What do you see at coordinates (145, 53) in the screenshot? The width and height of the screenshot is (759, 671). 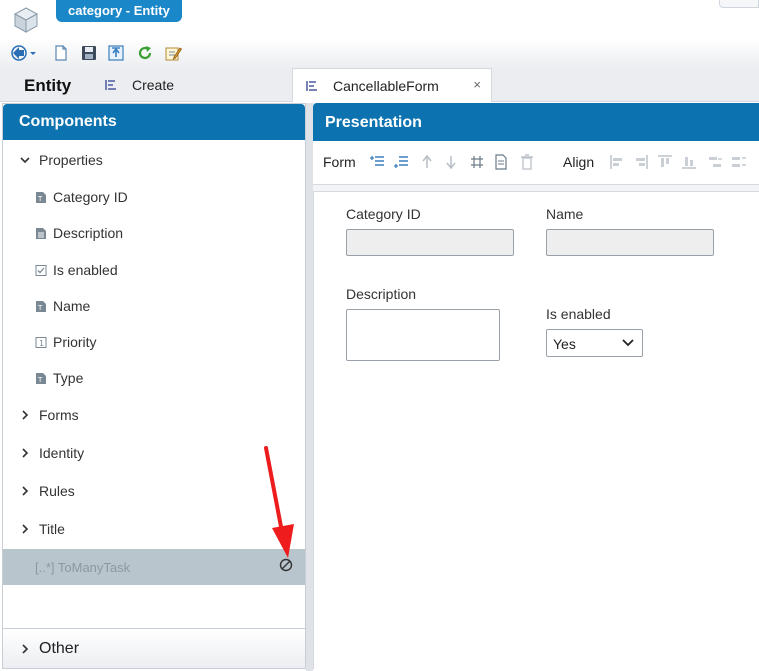 I see `refresh-icon` at bounding box center [145, 53].